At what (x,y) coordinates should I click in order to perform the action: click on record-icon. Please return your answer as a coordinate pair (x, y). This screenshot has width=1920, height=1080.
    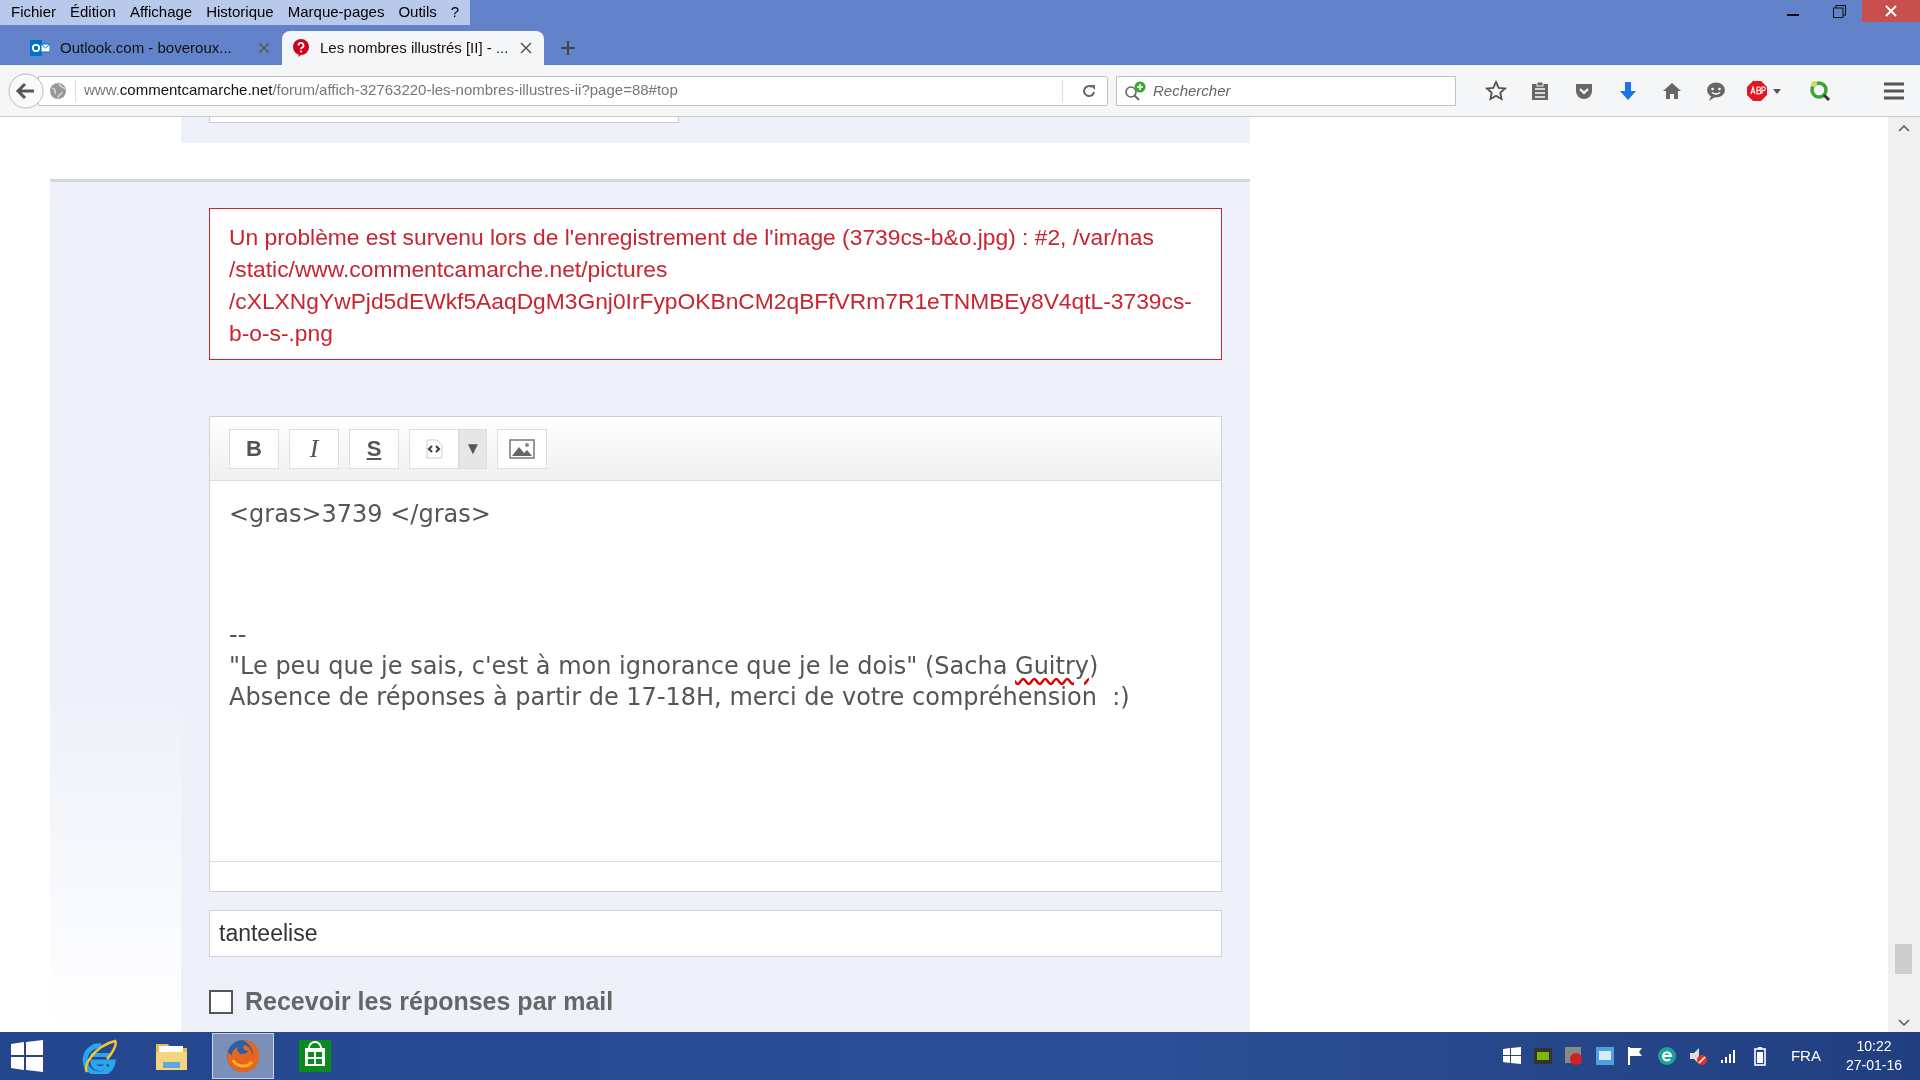
    Looking at the image, I should click on (1573, 1056).